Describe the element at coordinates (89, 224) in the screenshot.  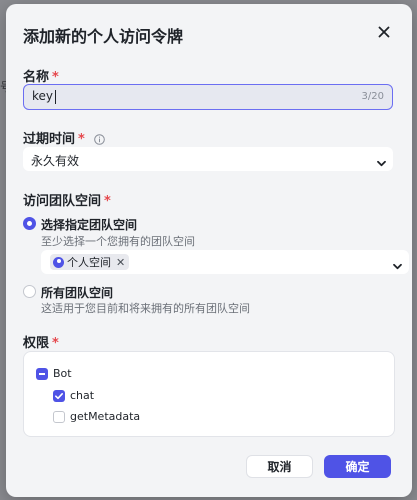
I see `option-specific-title: 选择指定团队空间` at that location.